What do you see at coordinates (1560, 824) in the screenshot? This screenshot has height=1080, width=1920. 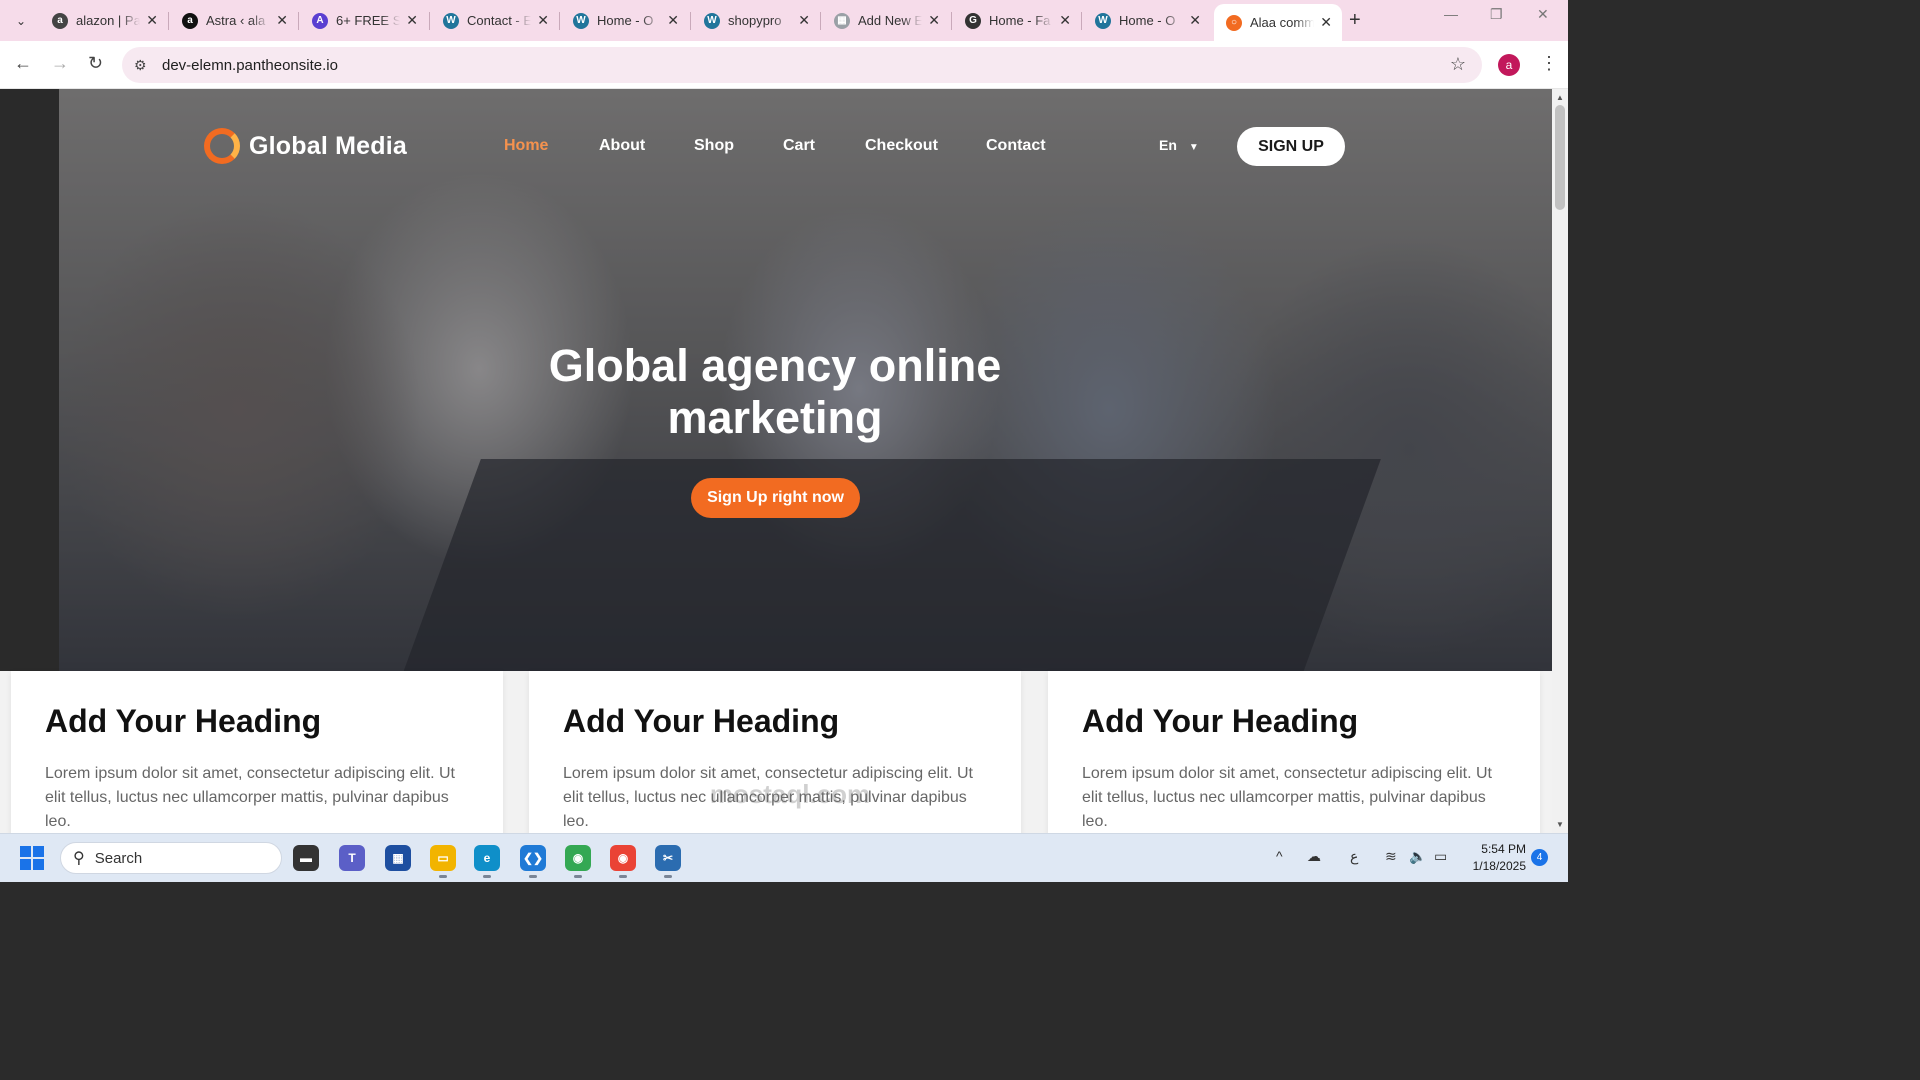 I see `scroll-down-icon: ▼` at bounding box center [1560, 824].